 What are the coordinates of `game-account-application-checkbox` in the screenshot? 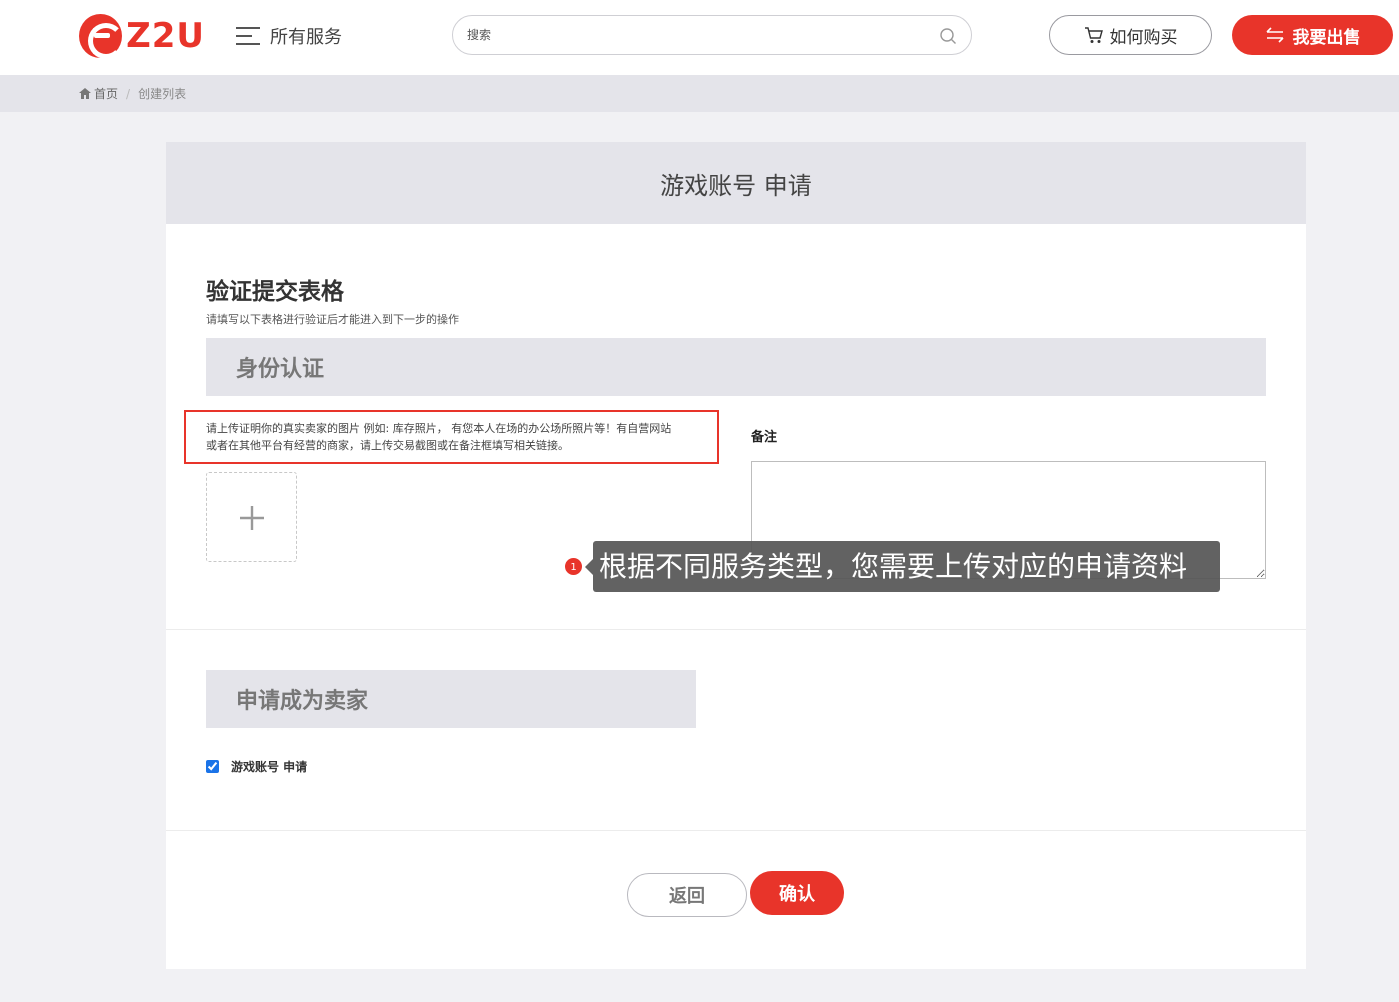 It's located at (212, 766).